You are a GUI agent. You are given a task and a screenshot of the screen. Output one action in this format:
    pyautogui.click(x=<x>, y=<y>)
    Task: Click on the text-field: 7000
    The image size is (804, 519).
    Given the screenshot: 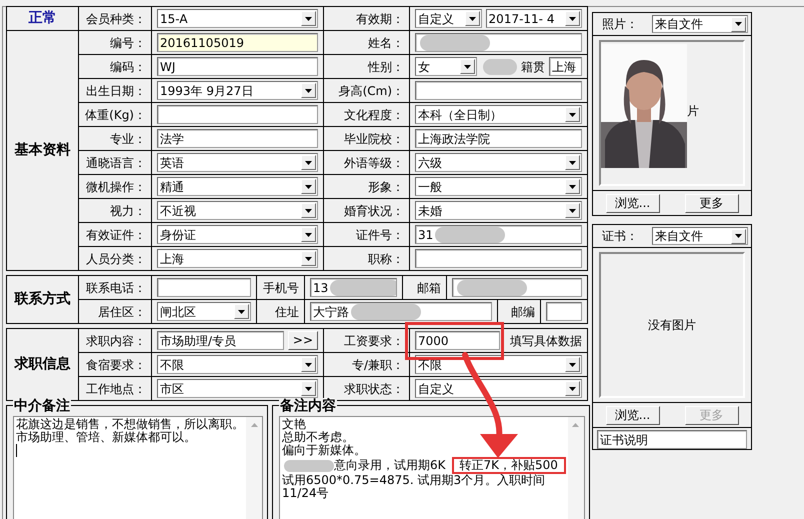 What is the action you would take?
    pyautogui.click(x=457, y=340)
    